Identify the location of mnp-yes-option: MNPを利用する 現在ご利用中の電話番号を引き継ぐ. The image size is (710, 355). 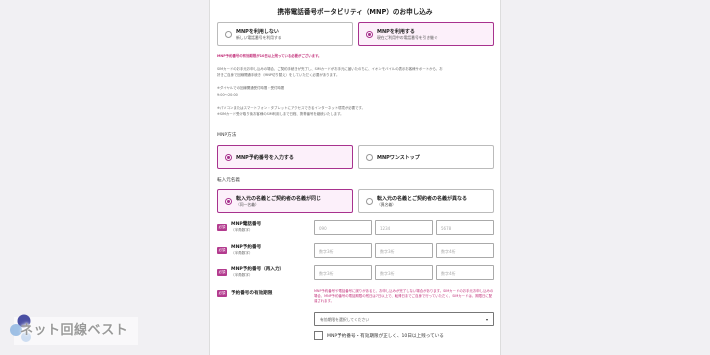
(426, 34).